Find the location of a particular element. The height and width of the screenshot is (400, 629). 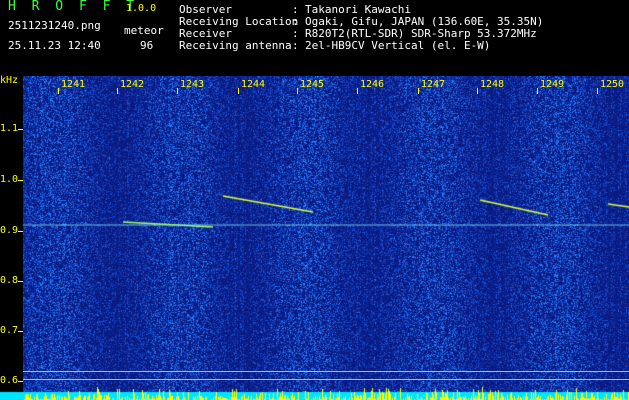

app-title: H R O F F T is located at coordinates (73, 7).